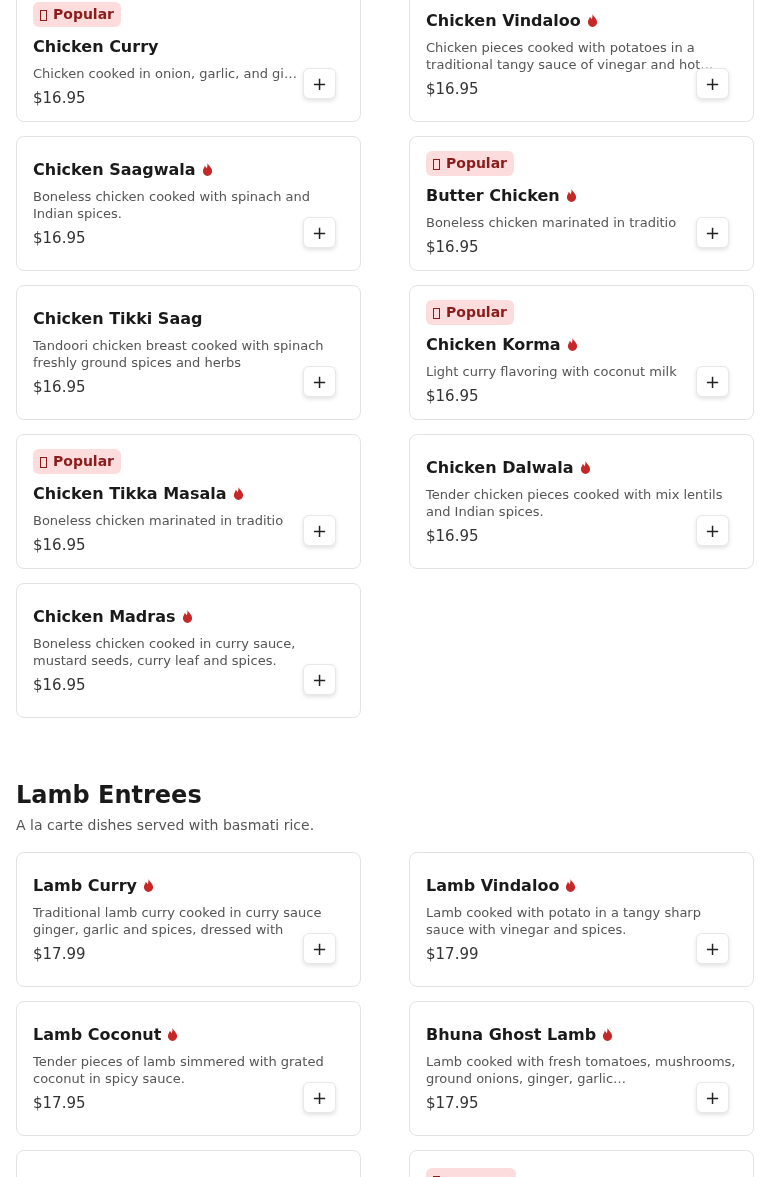 This screenshot has width=770, height=1177. What do you see at coordinates (85, 885) in the screenshot?
I see `dish-name: Lamb Curry` at bounding box center [85, 885].